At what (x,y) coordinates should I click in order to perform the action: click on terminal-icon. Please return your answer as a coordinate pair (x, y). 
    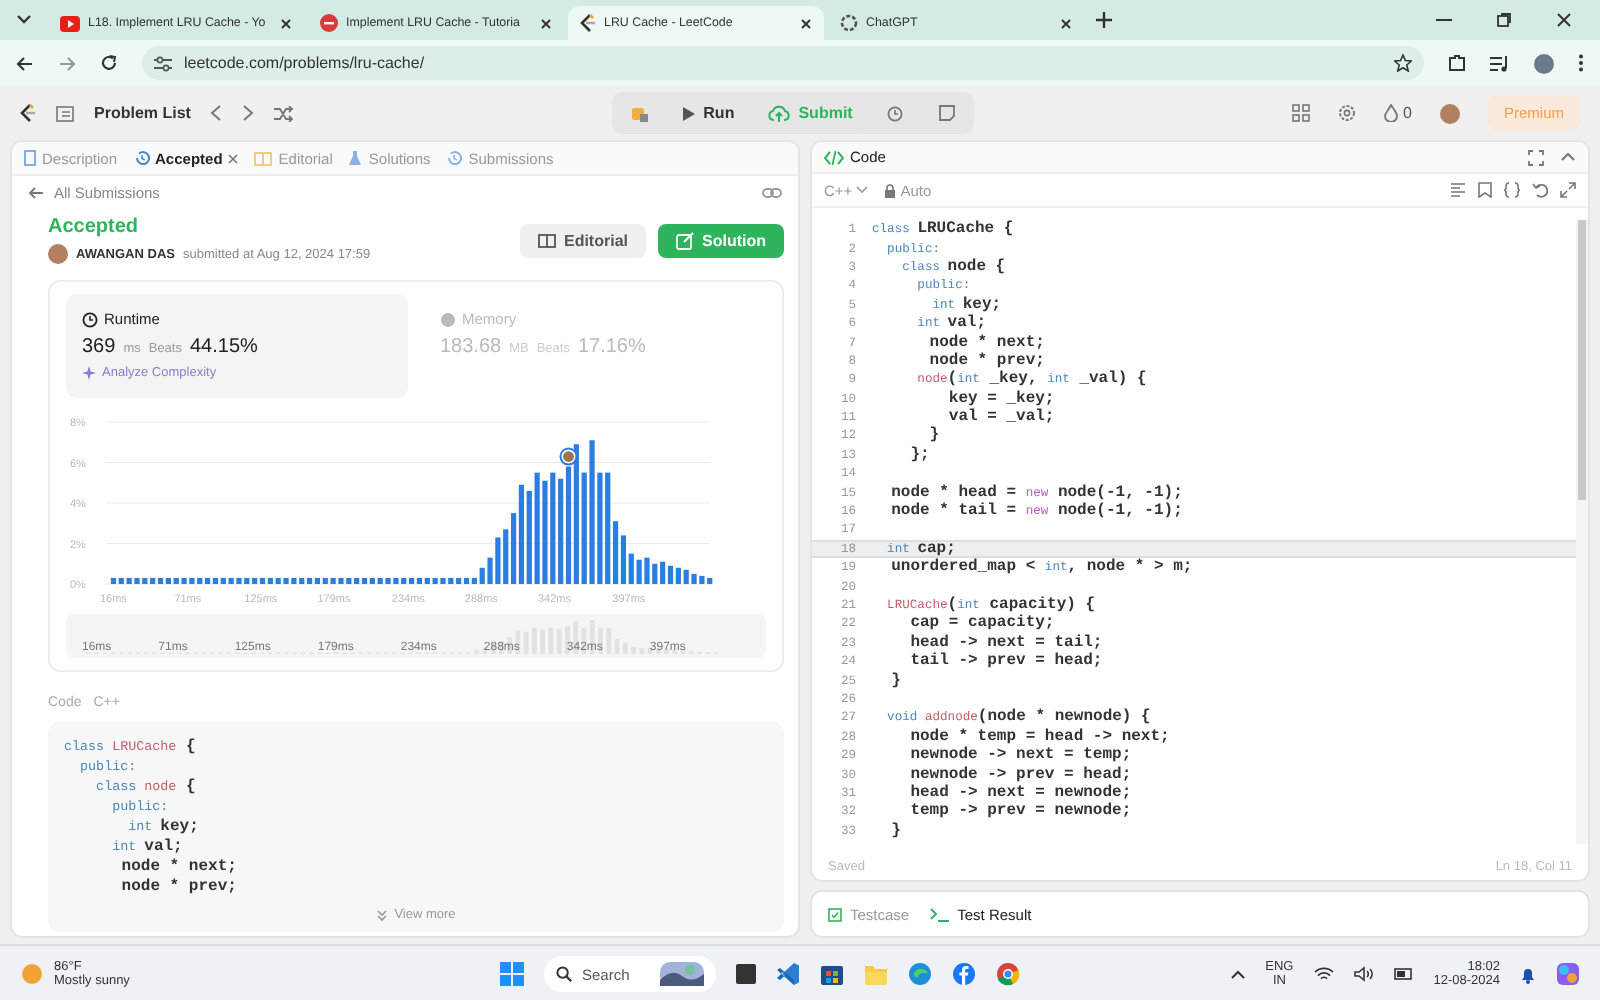
    Looking at the image, I should click on (939, 914).